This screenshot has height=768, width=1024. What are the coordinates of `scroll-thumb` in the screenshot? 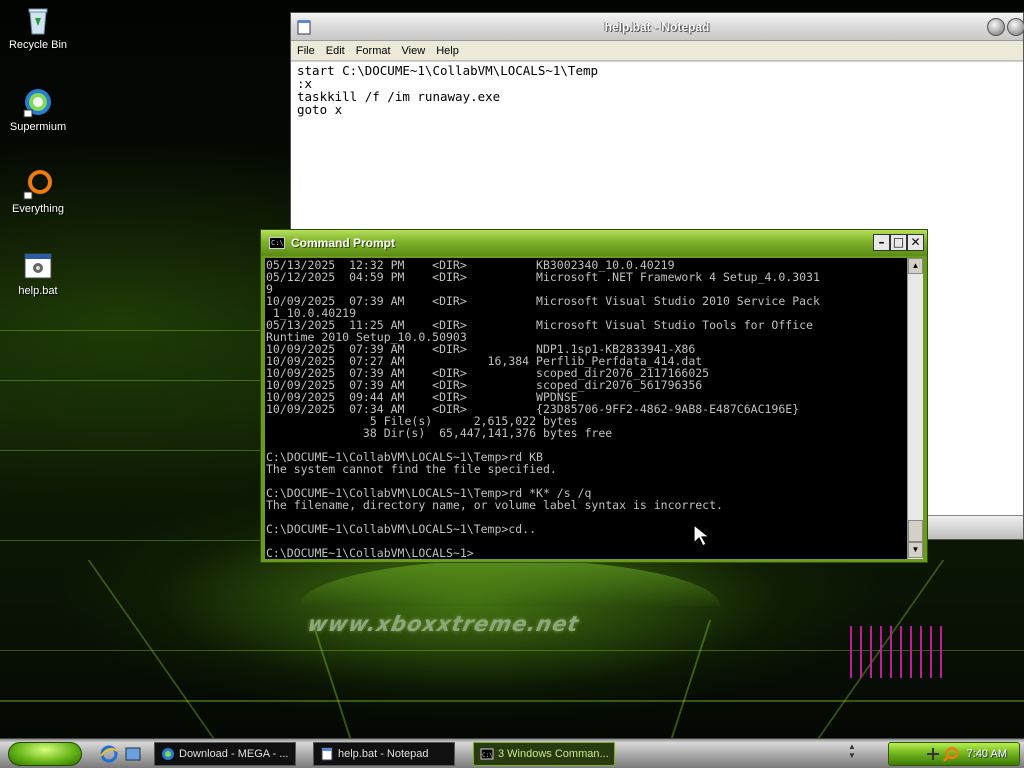 It's located at (915, 531).